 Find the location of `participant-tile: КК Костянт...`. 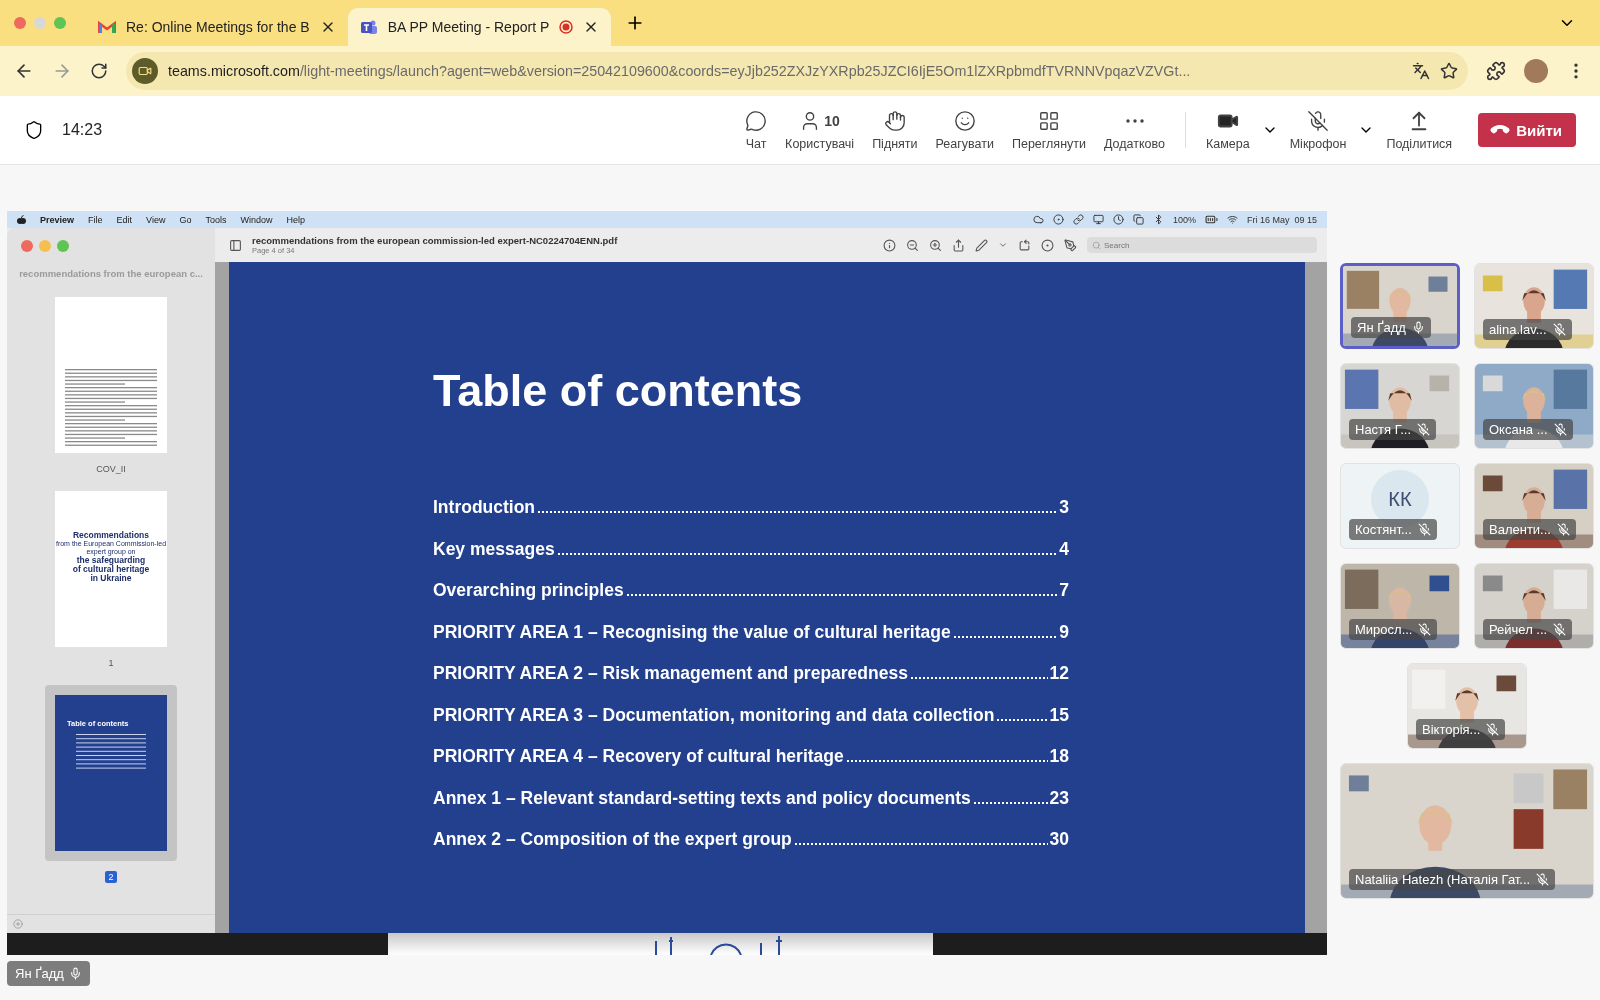

participant-tile: КК Костянт... is located at coordinates (1400, 506).